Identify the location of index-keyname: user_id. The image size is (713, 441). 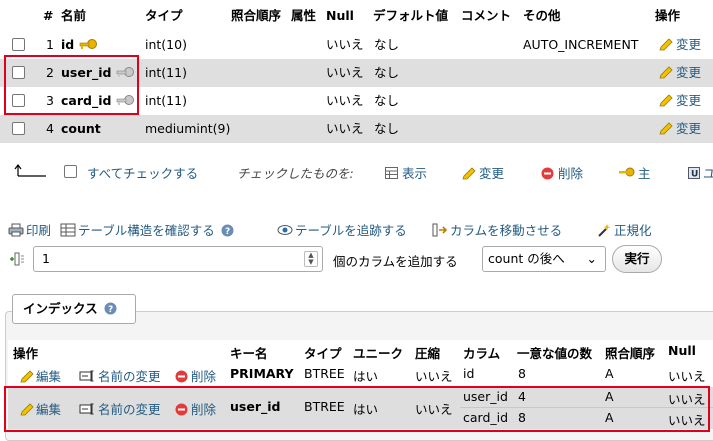
(255, 406).